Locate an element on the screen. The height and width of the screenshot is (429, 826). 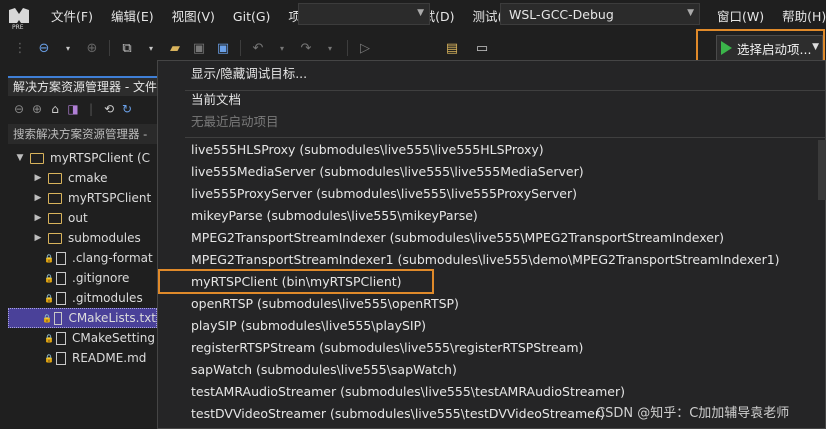
selected-target-highlight is located at coordinates (296, 281).